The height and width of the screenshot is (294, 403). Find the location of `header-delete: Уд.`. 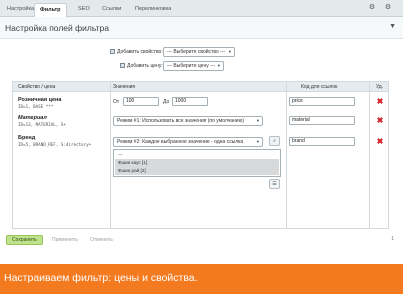

header-delete: Уд. is located at coordinates (380, 87).